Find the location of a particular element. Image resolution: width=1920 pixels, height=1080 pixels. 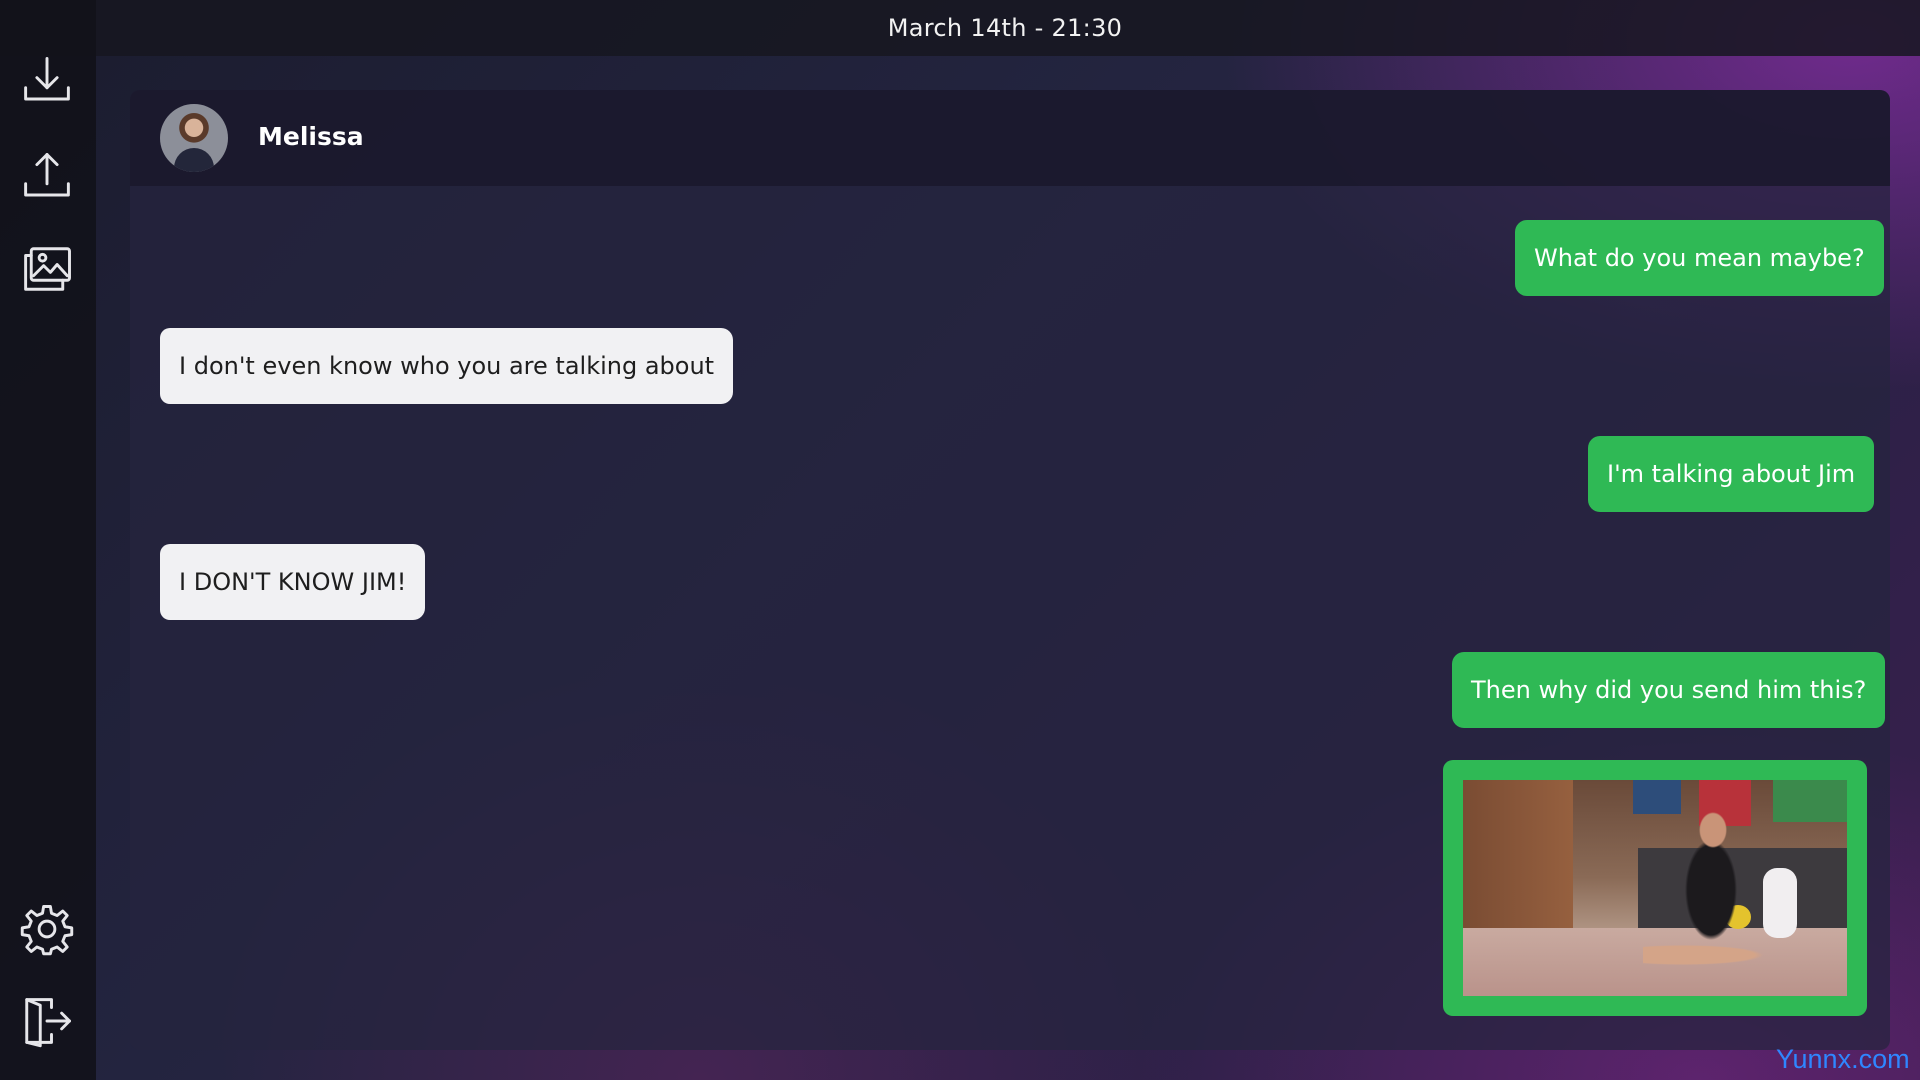

exit-button is located at coordinates (47, 1021).